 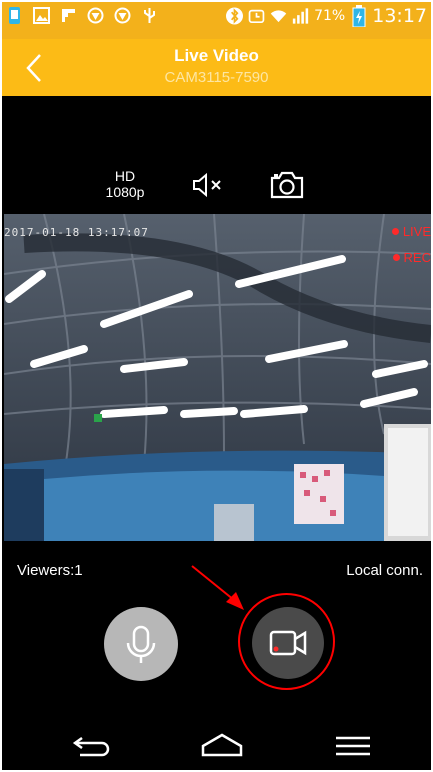 What do you see at coordinates (330, 16) in the screenshot?
I see `battery-percent: 71%` at bounding box center [330, 16].